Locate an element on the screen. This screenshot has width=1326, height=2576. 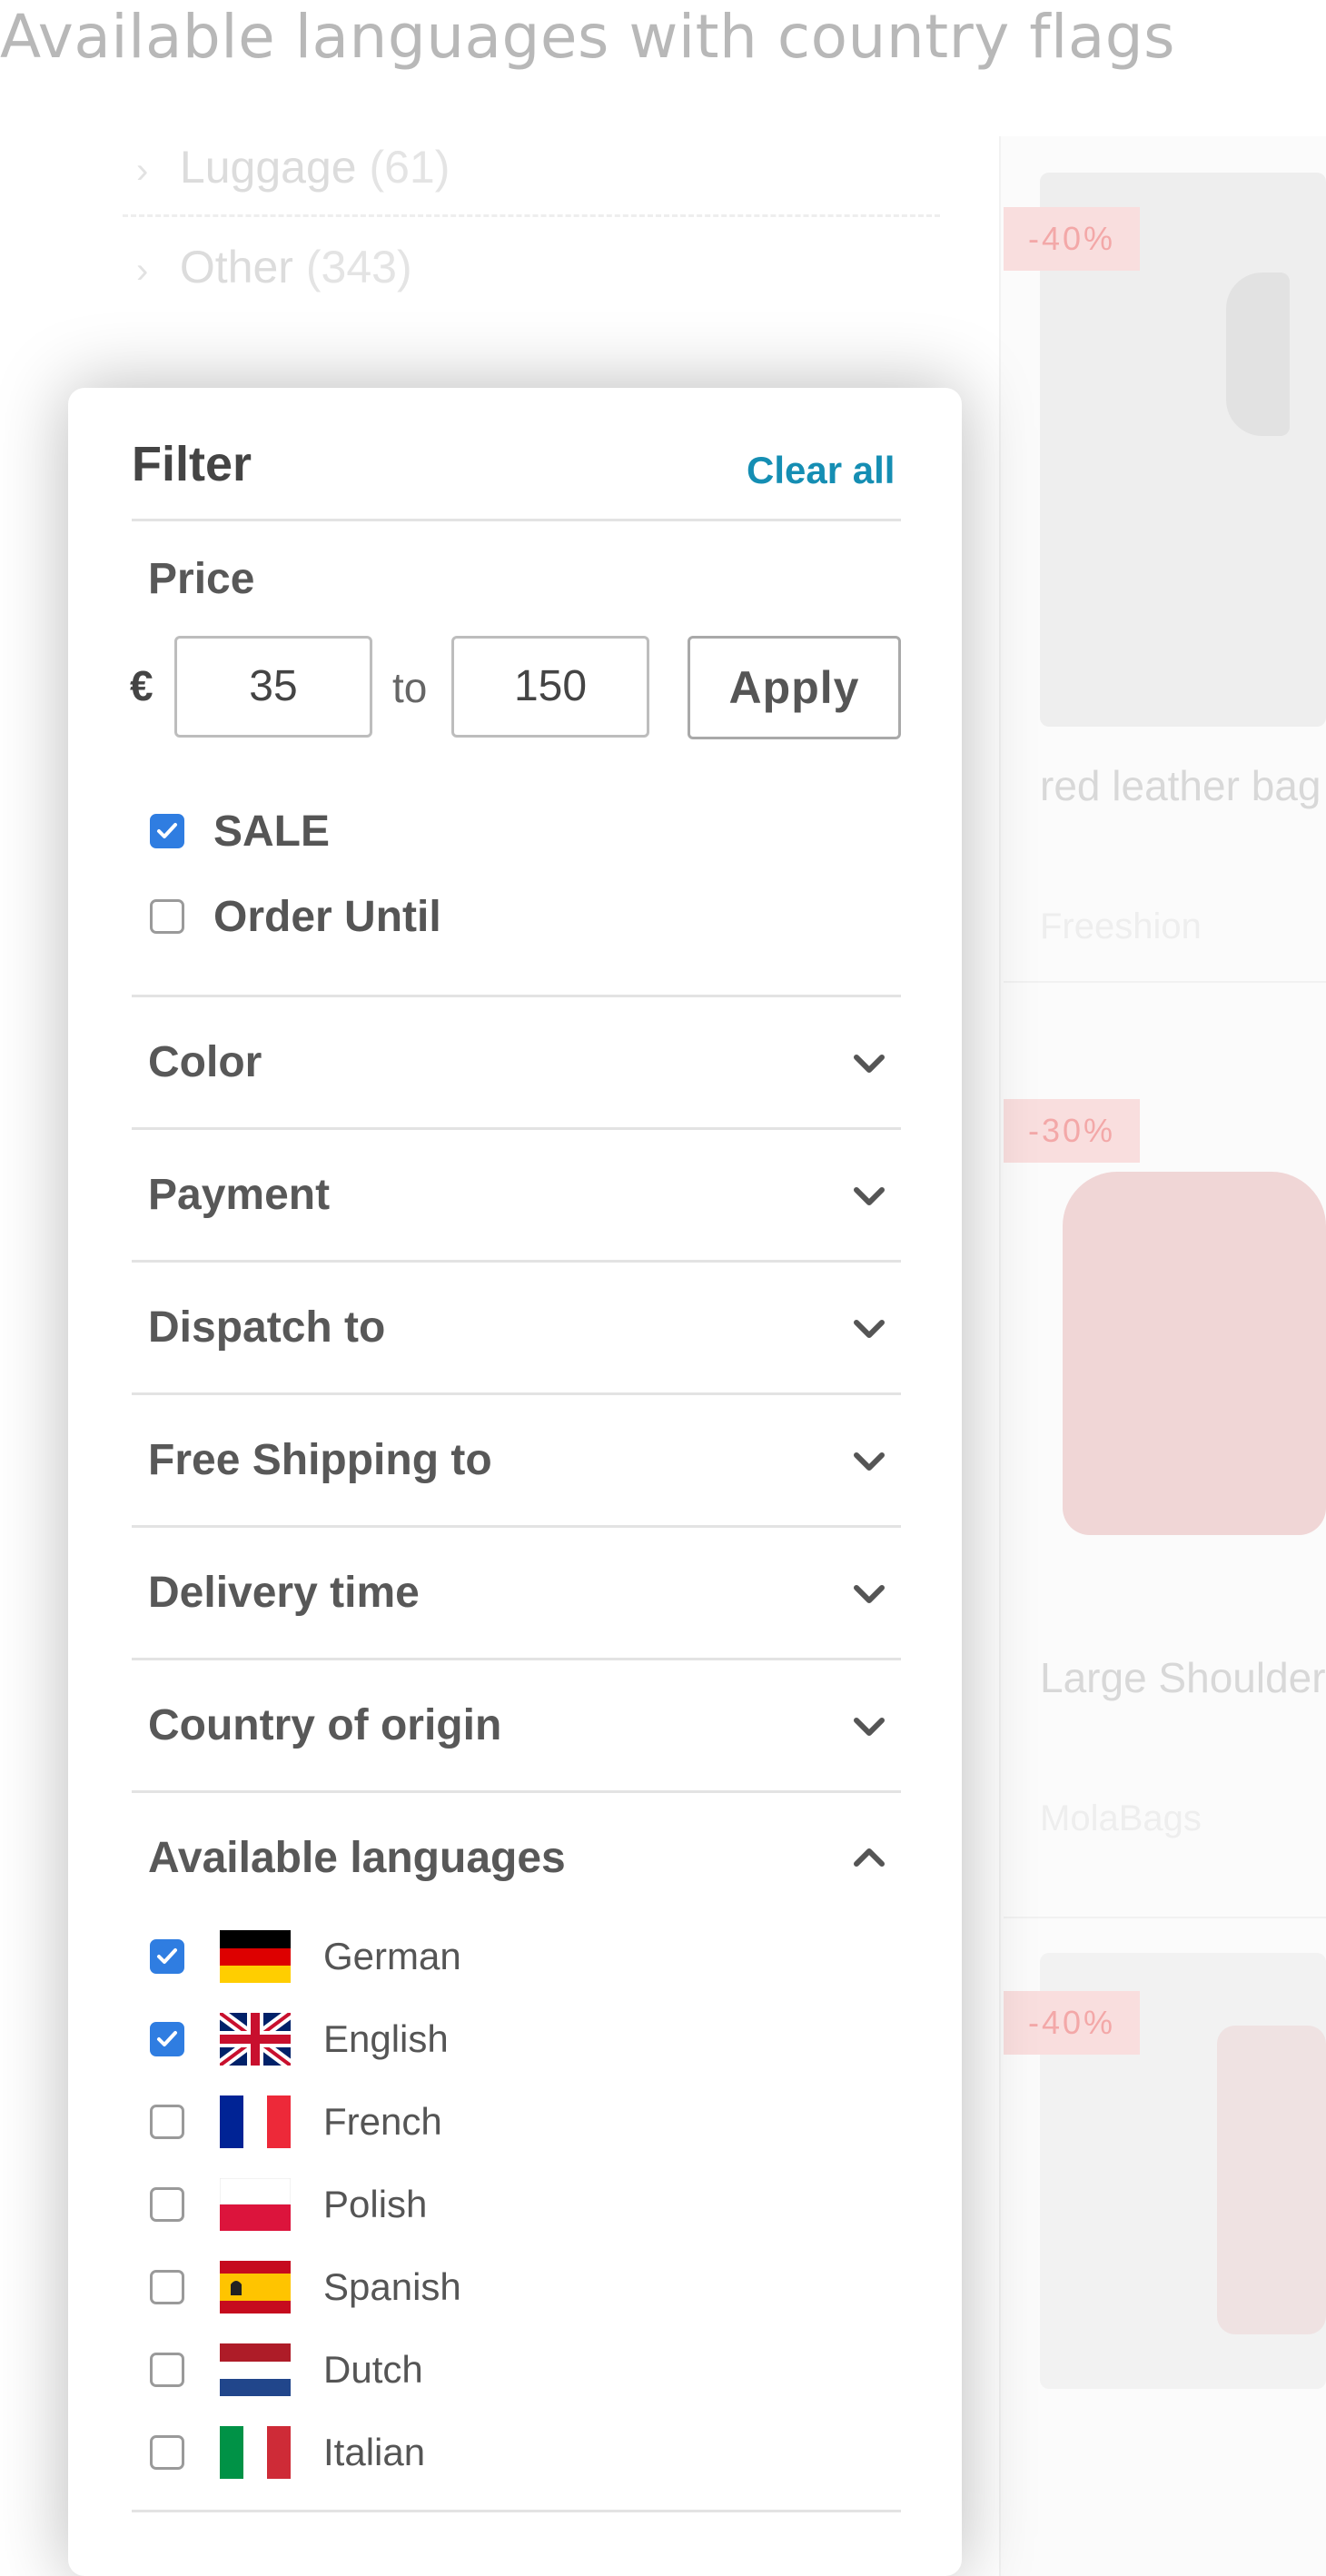
language-label-english: English is located at coordinates (386, 2039).